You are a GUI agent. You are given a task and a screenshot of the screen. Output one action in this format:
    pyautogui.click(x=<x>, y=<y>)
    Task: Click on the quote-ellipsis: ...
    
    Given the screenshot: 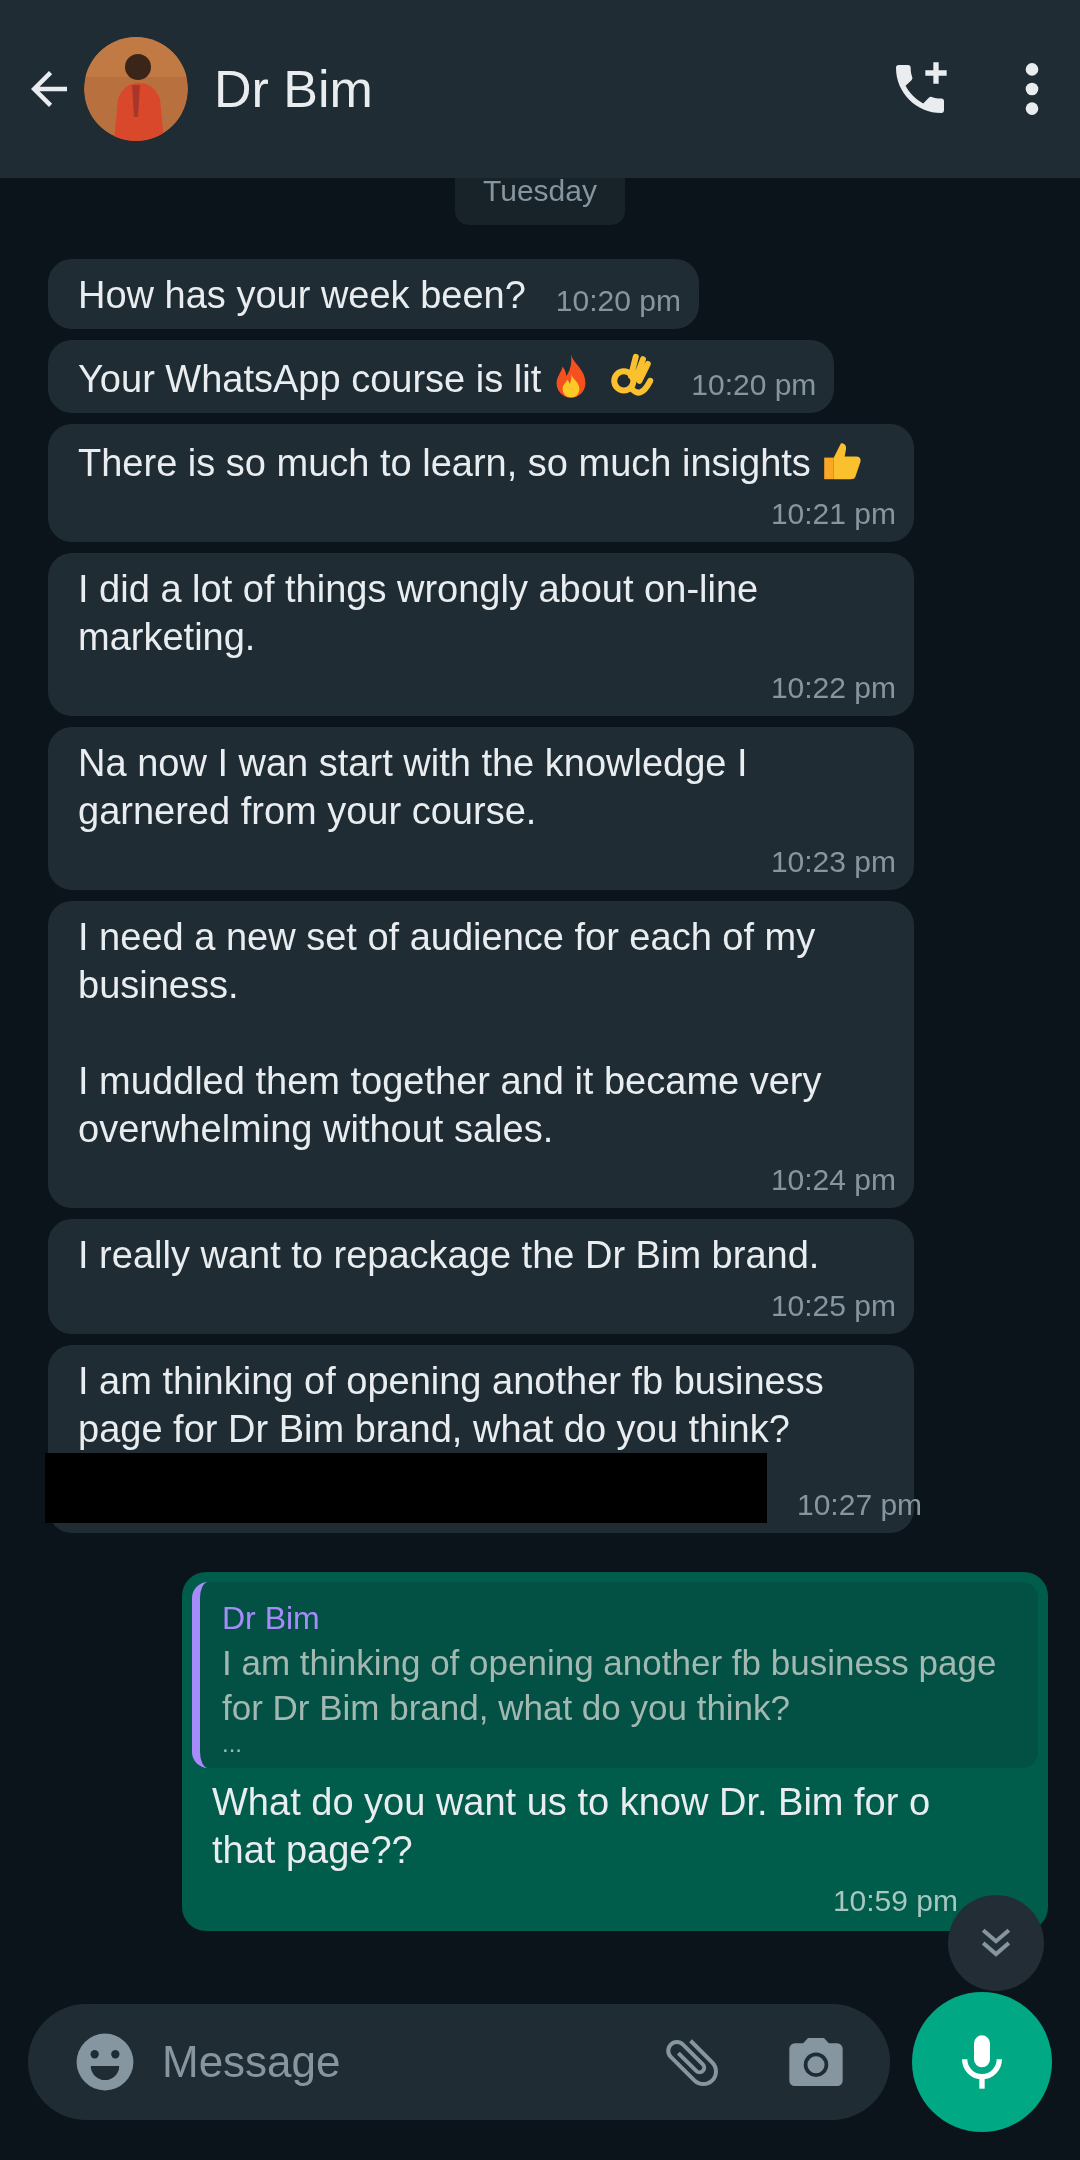 What is the action you would take?
    pyautogui.click(x=232, y=1744)
    